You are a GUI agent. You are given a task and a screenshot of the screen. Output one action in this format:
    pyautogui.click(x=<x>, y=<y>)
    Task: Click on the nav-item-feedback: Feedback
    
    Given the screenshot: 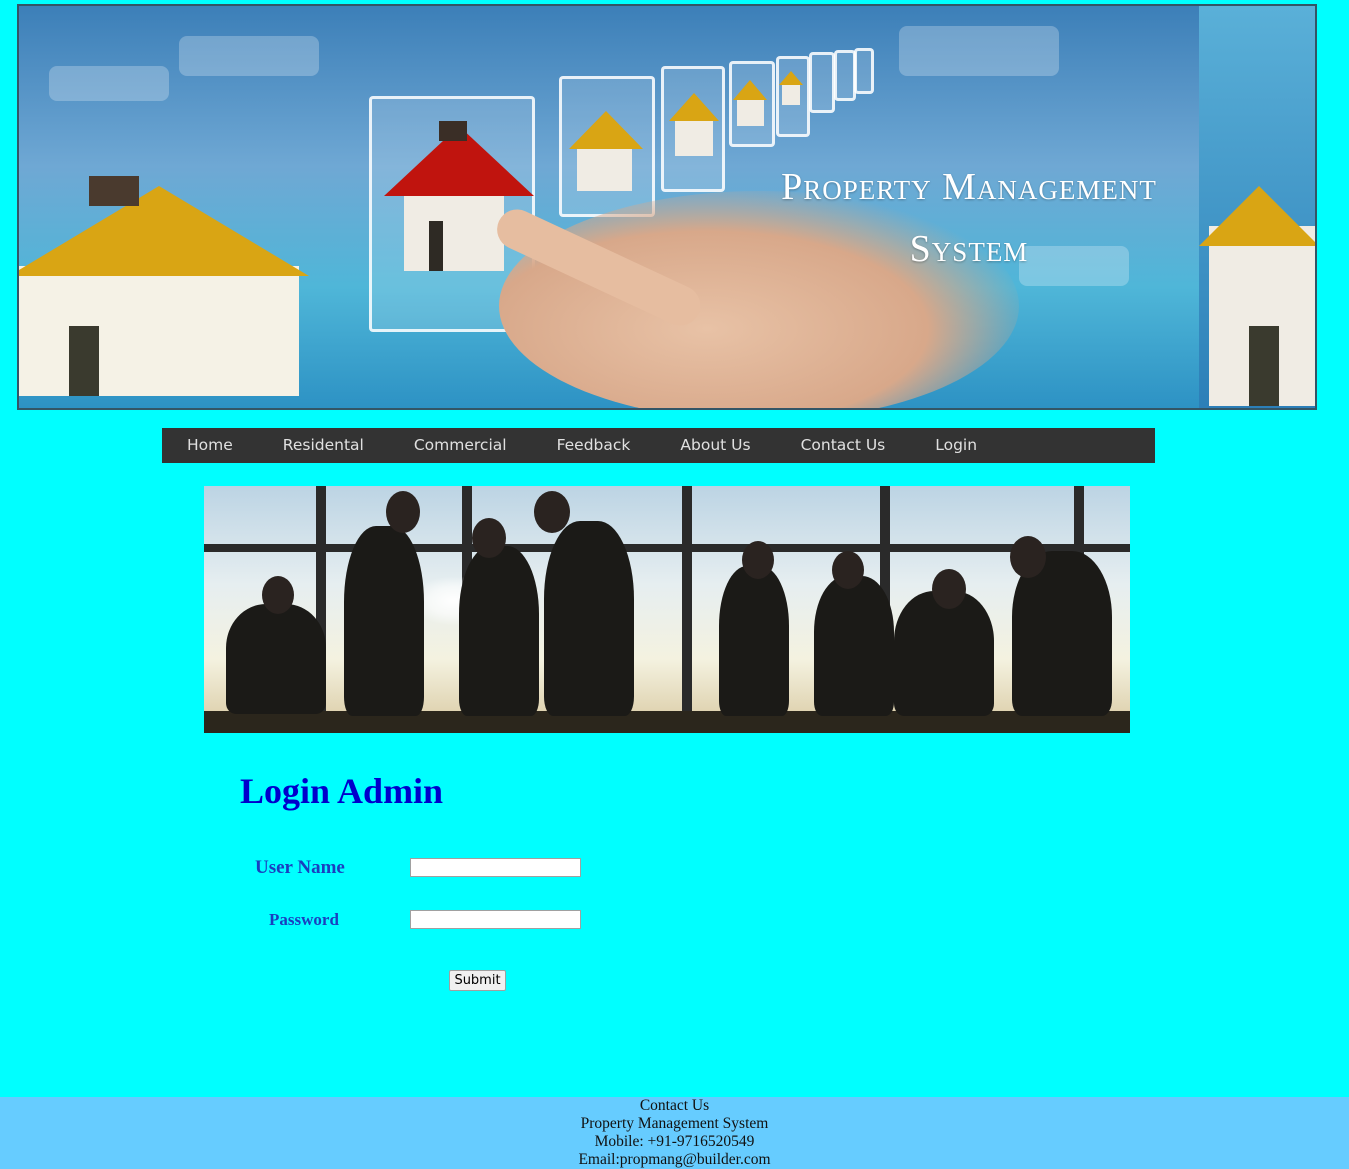 What is the action you would take?
    pyautogui.click(x=594, y=445)
    